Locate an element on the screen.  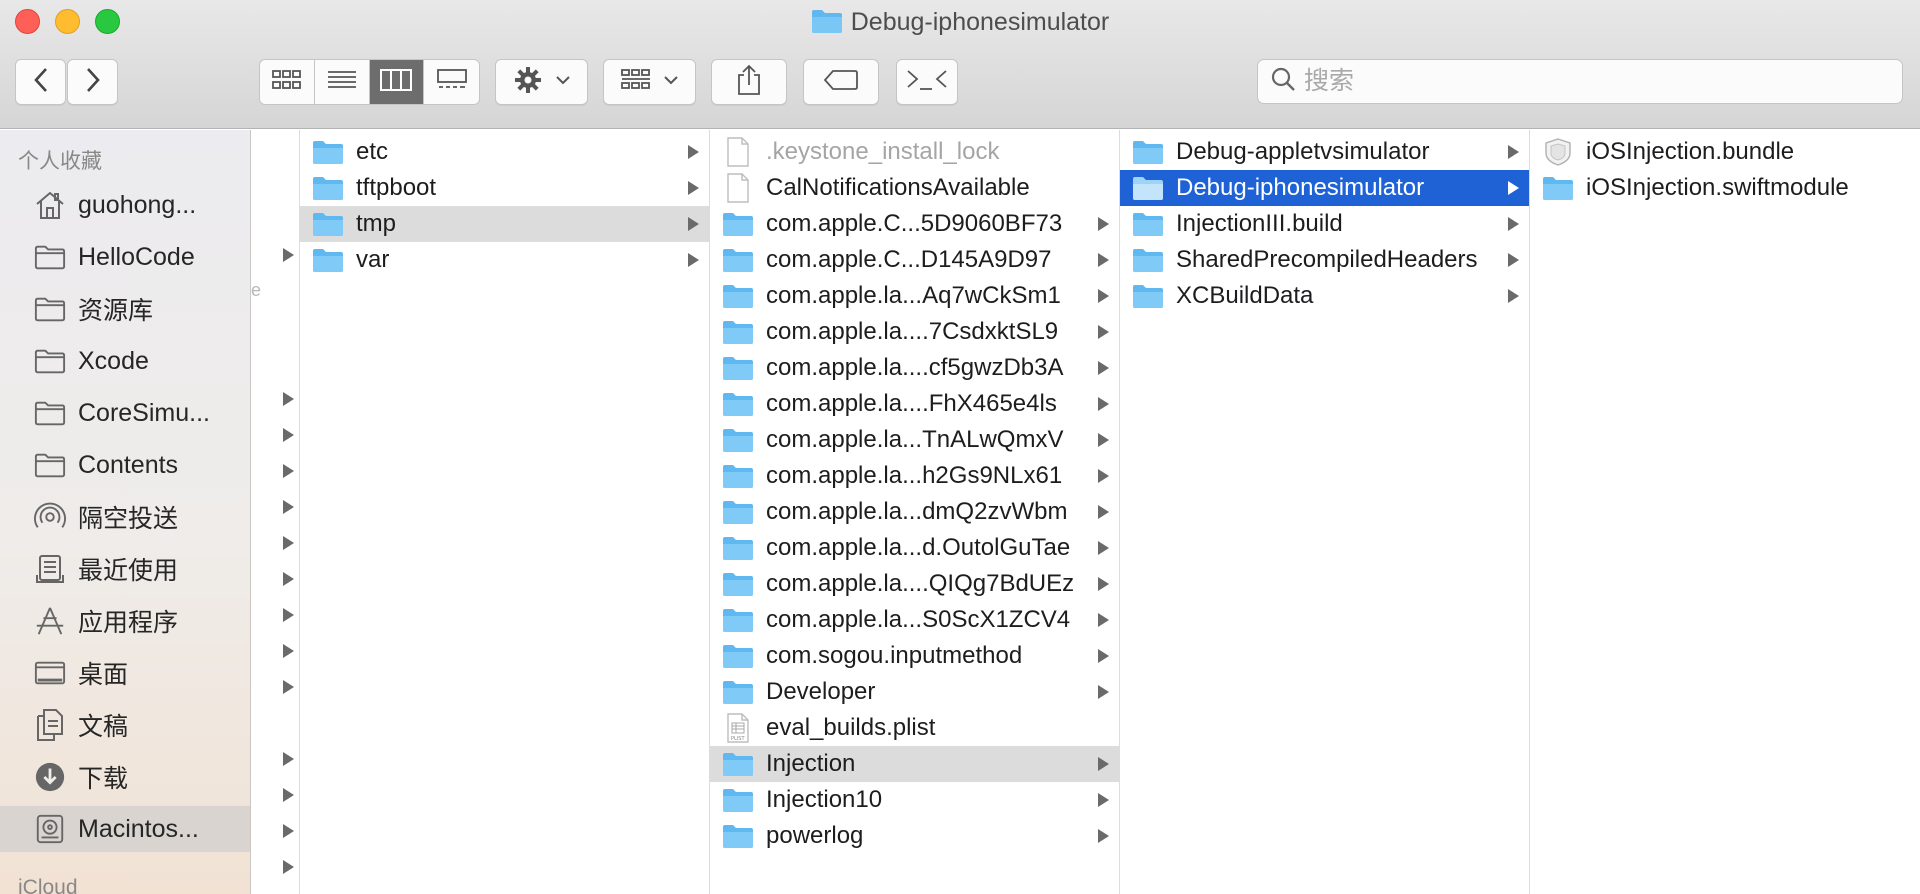
gallery-view-button is located at coordinates (451, 82).